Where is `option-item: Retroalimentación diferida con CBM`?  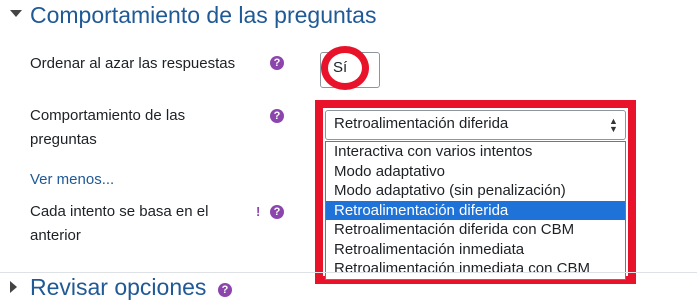 option-item: Retroalimentación diferida con CBM is located at coordinates (475, 230).